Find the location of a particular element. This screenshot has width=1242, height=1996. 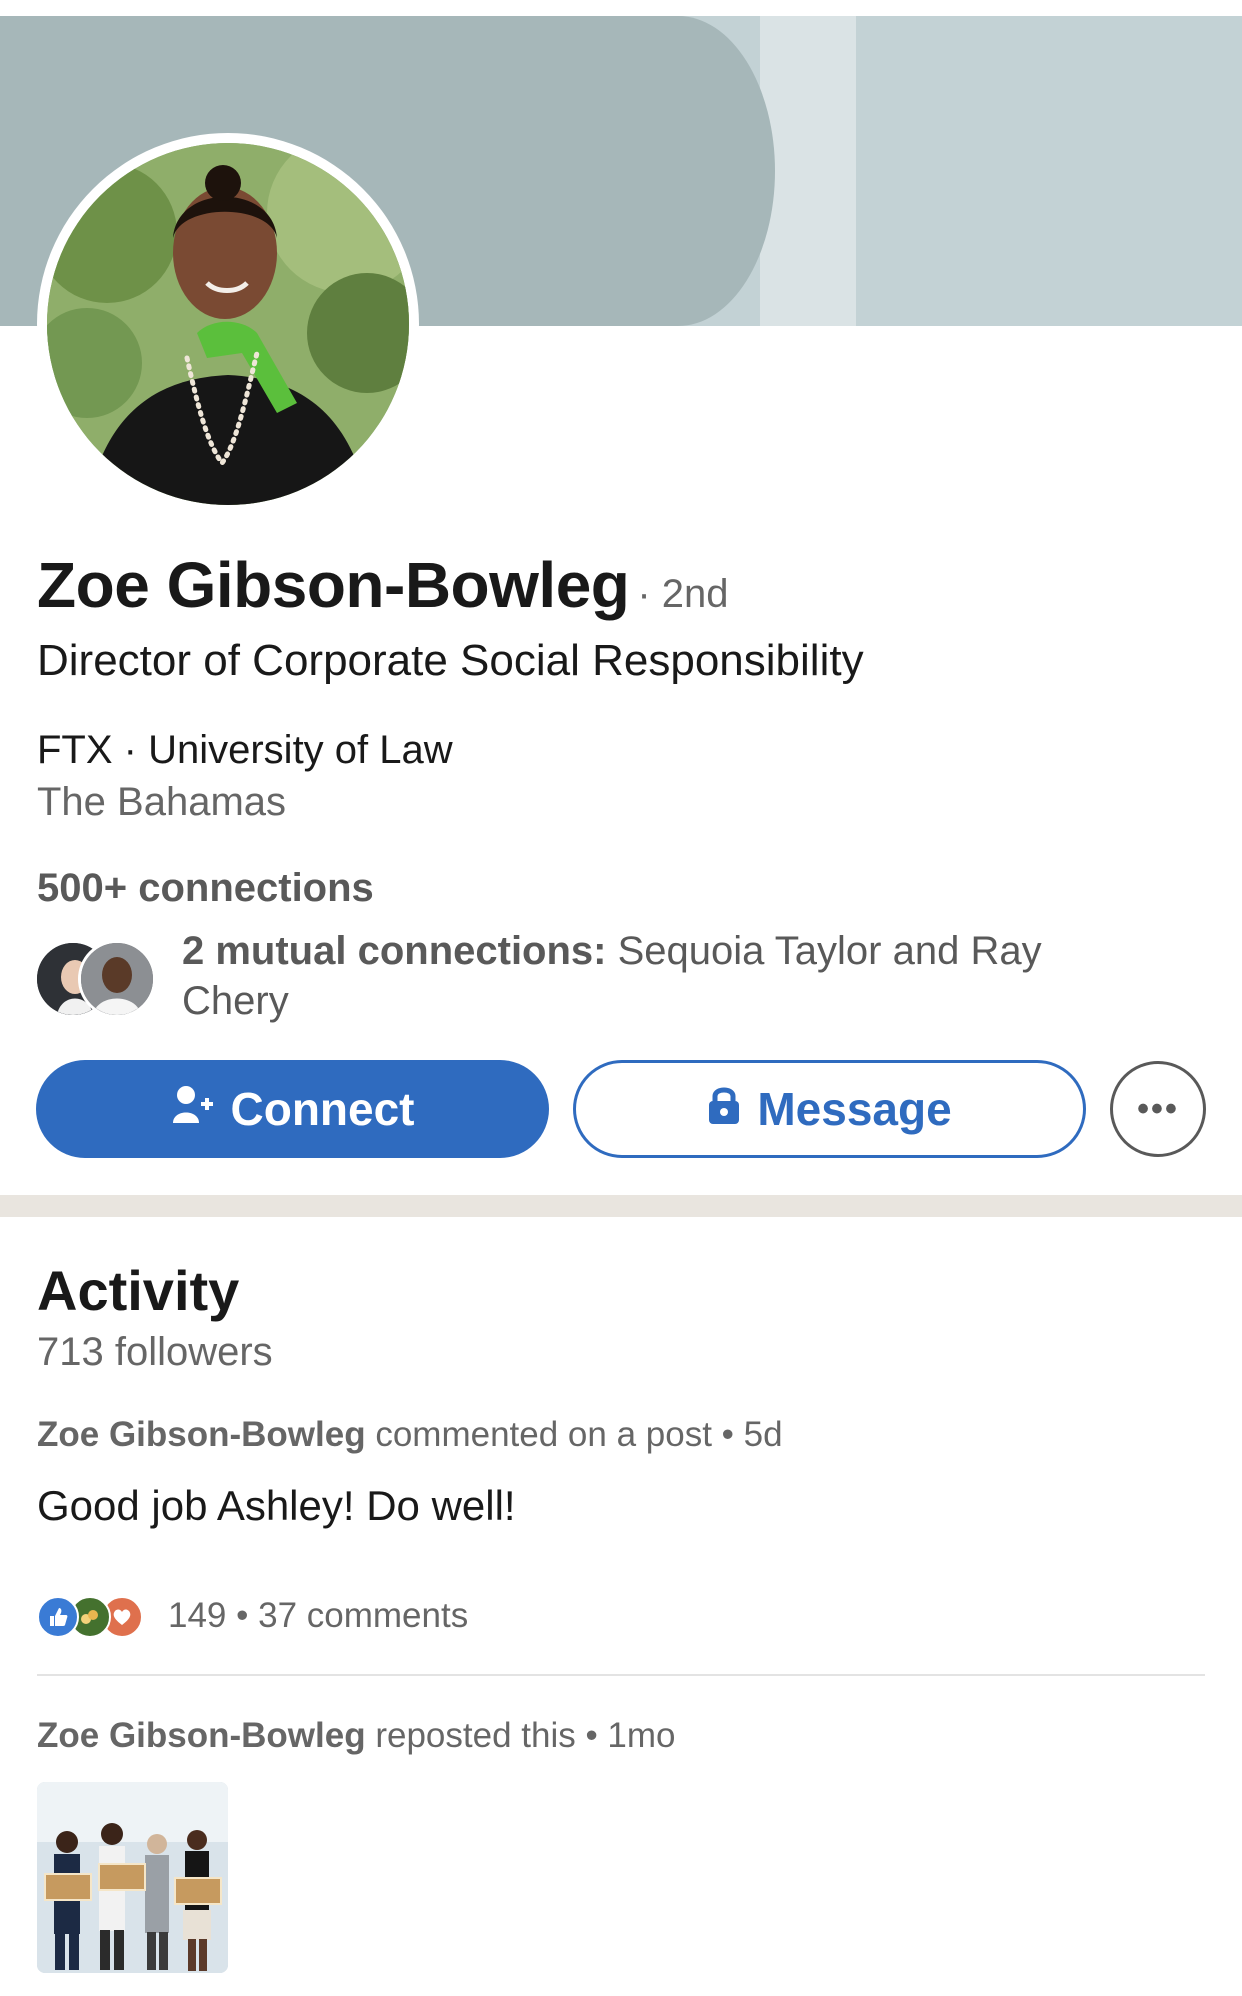

connect-button: Connect is located at coordinates (292, 1109).